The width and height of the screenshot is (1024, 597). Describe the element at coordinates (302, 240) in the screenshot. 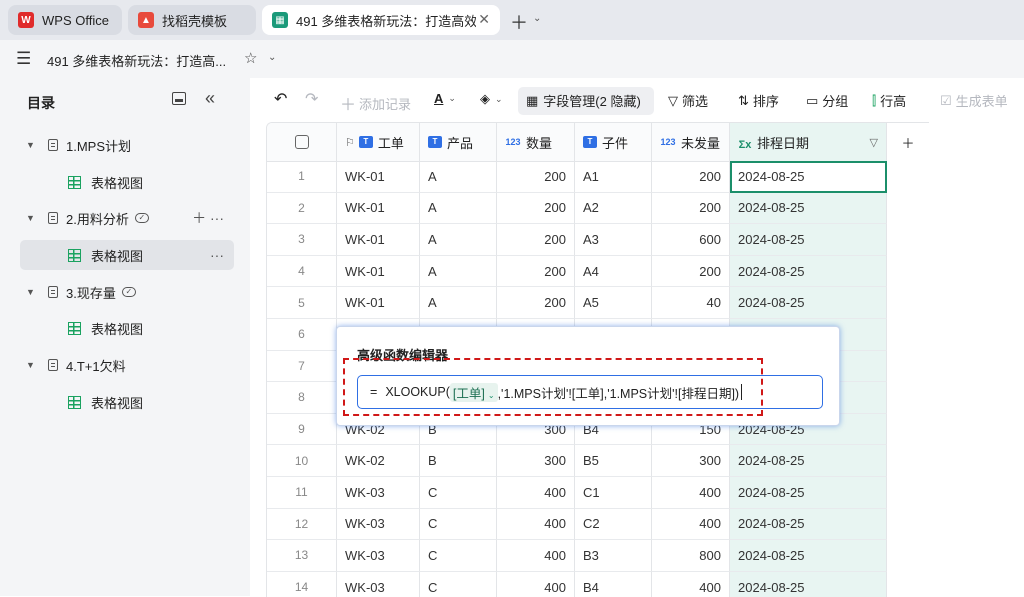

I see `row-number: 3` at that location.